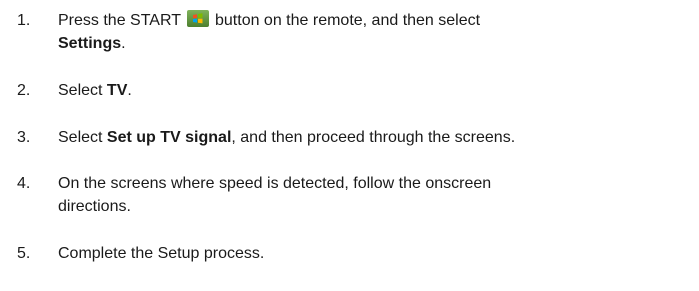 The height and width of the screenshot is (291, 699). What do you see at coordinates (24, 253) in the screenshot?
I see `step-number: 5.` at bounding box center [24, 253].